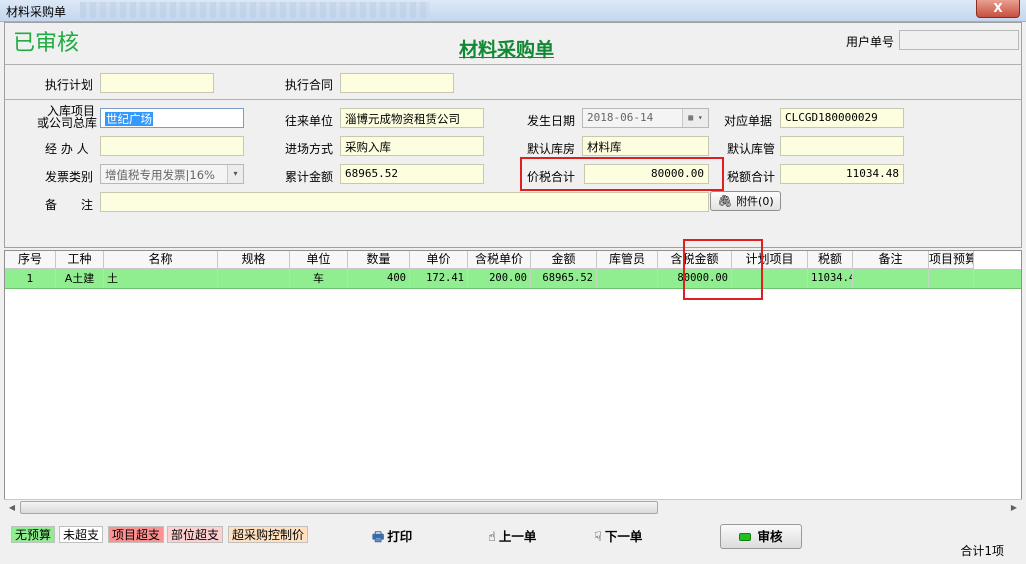 The height and width of the screenshot is (564, 1026). I want to click on column-header: 税额, so click(830, 260).